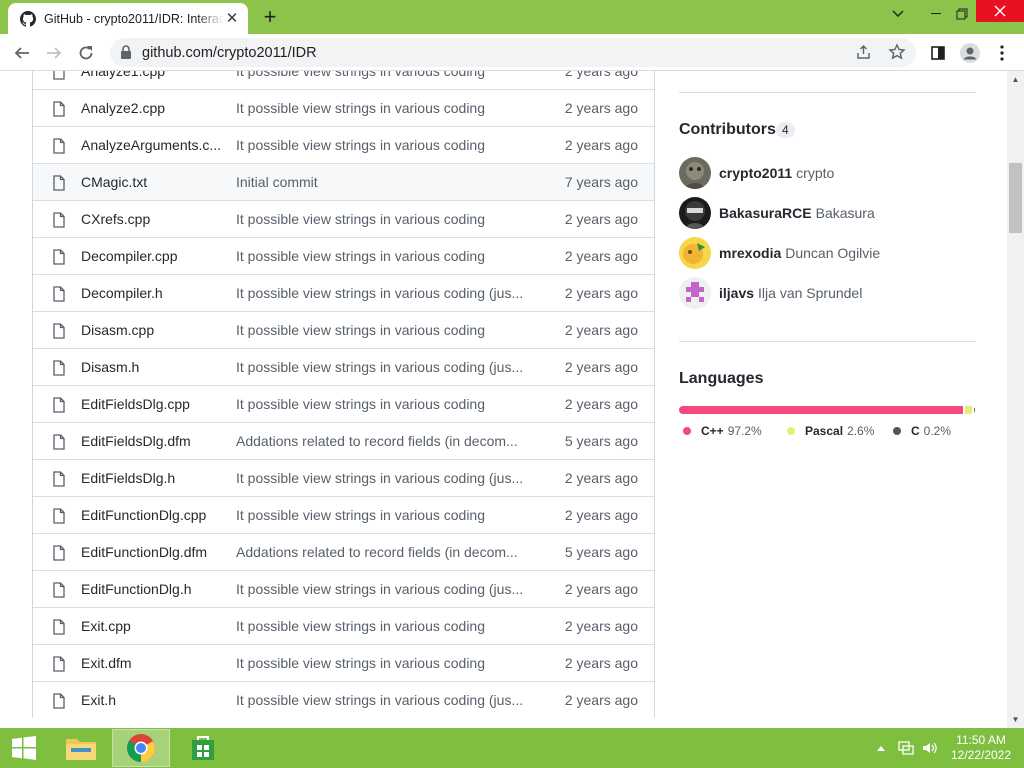 This screenshot has width=1024, height=768. Describe the element at coordinates (203, 748) in the screenshot. I see `taskbar-store` at that location.